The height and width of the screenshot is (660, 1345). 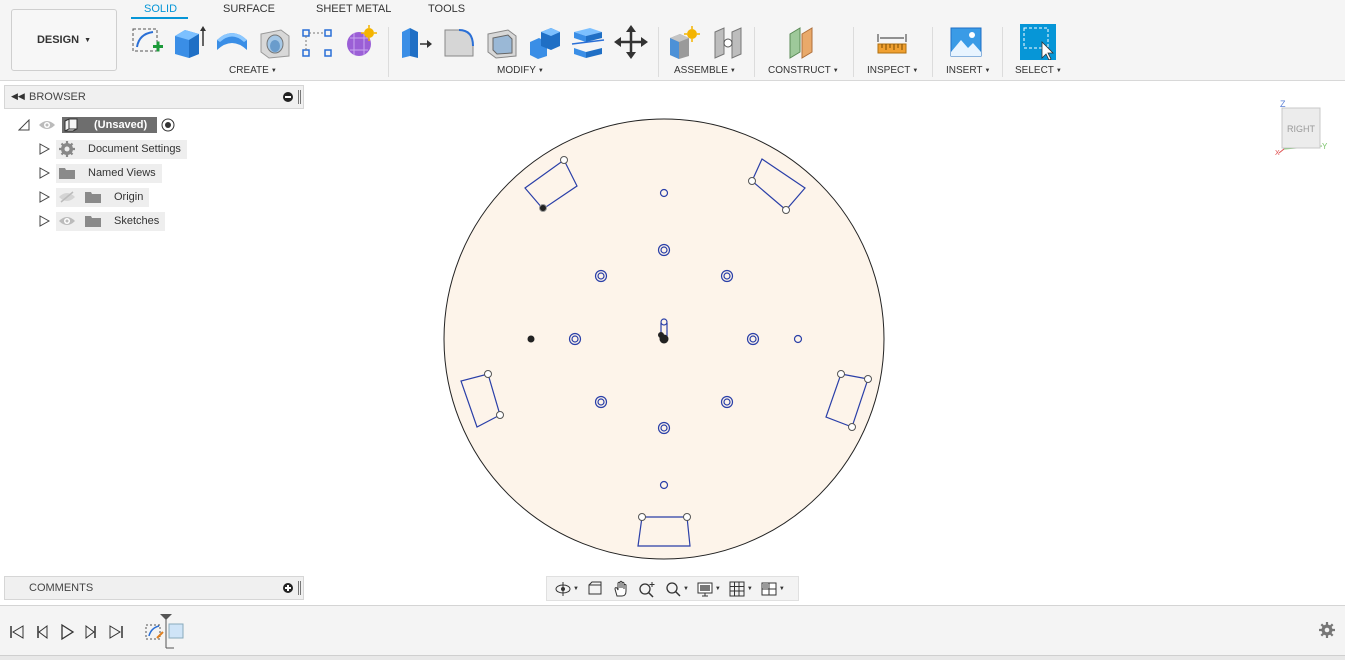 What do you see at coordinates (631, 42) in the screenshot?
I see `move-copy-icon` at bounding box center [631, 42].